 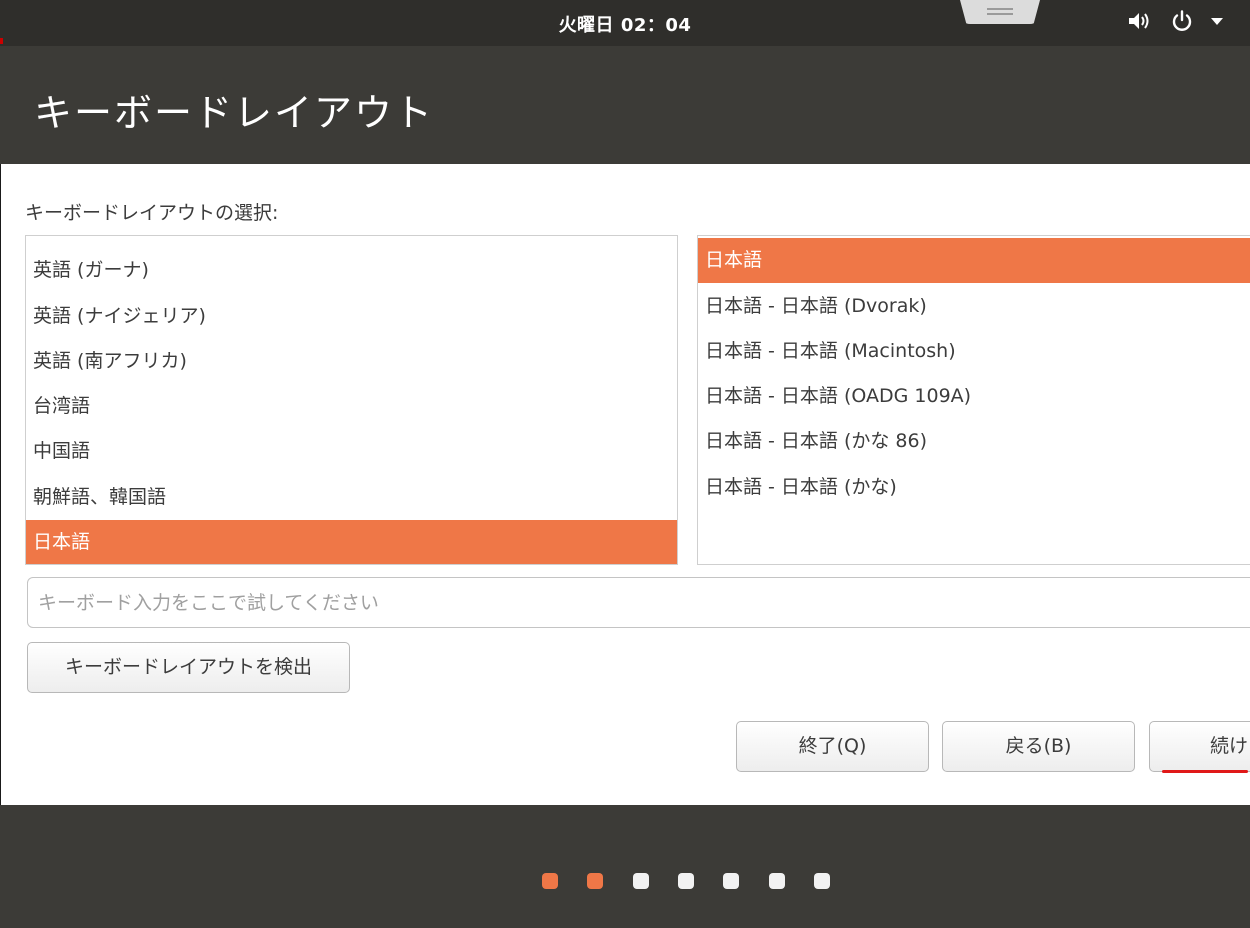 What do you see at coordinates (351, 497) in the screenshot?
I see `list-item: 朝鮮語、韓国語` at bounding box center [351, 497].